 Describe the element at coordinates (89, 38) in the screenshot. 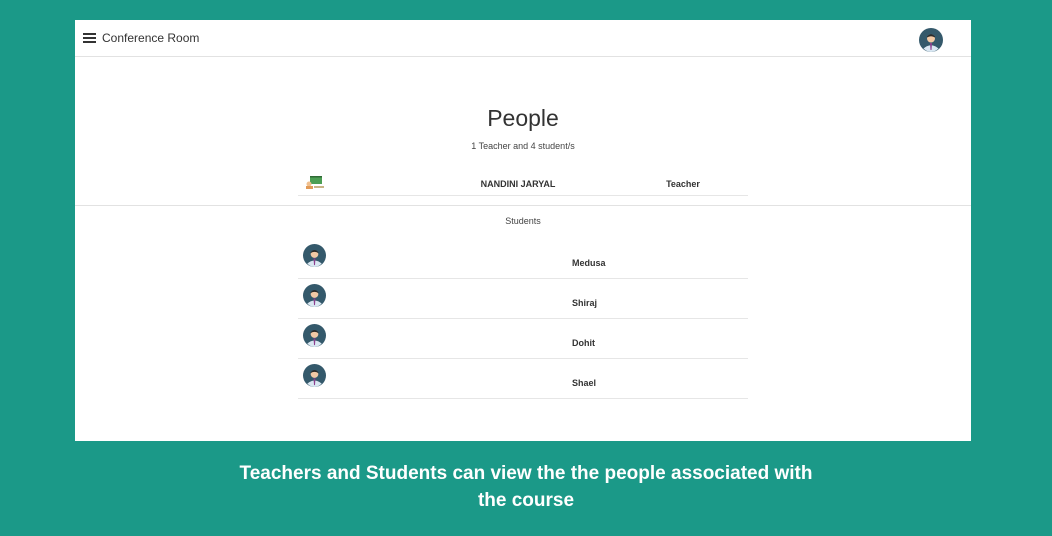

I see `menu-icon` at that location.